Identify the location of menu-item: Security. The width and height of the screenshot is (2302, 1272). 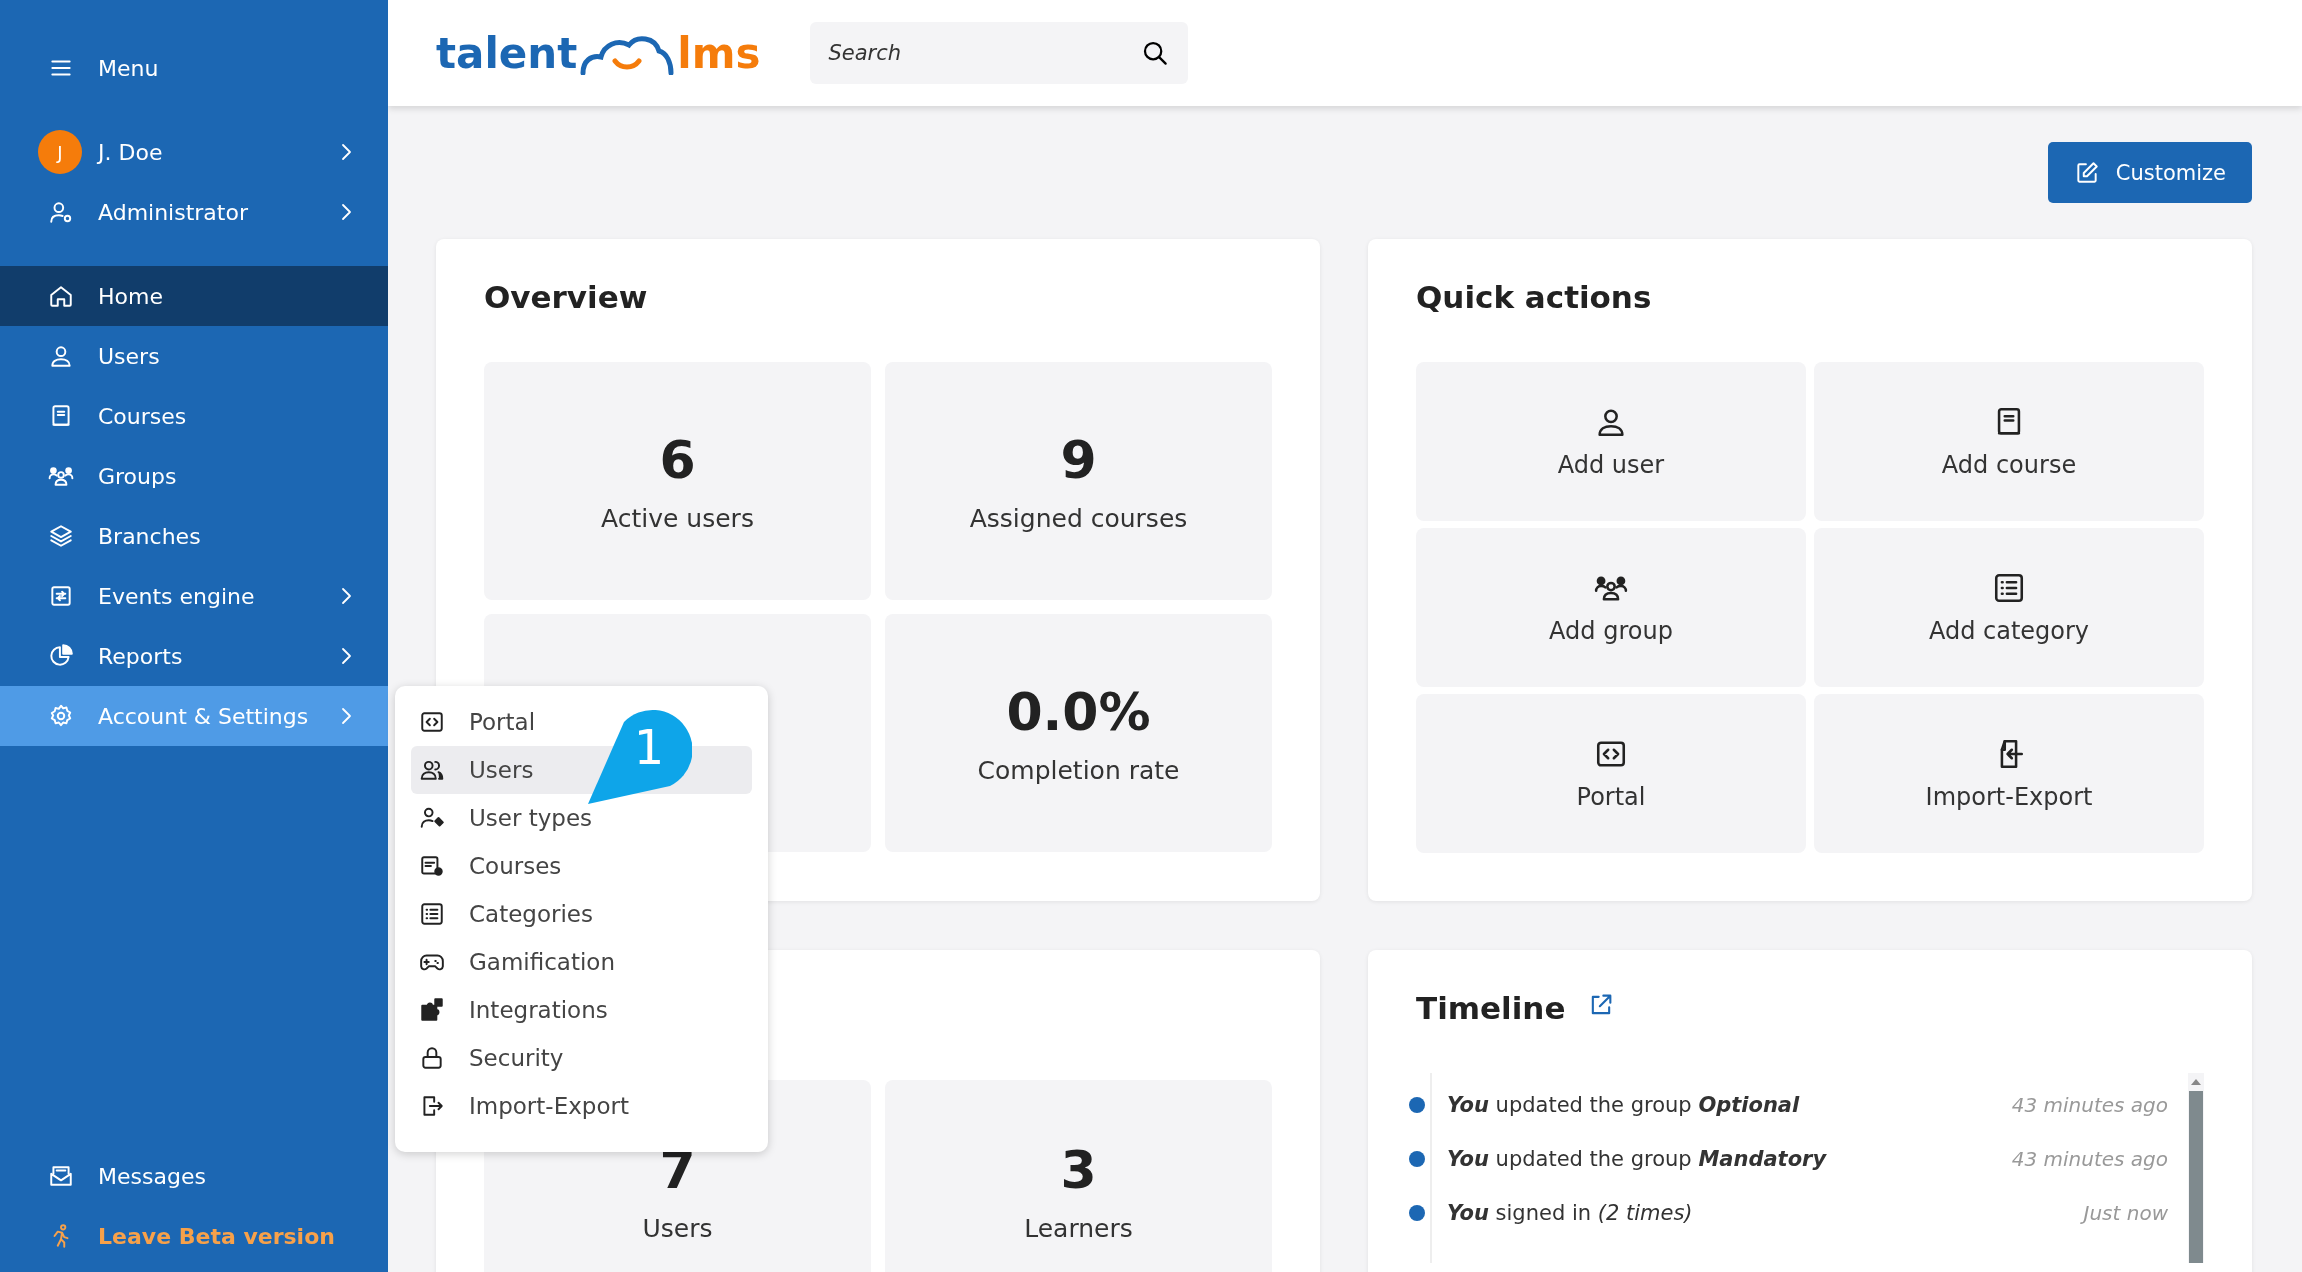
(581, 1058).